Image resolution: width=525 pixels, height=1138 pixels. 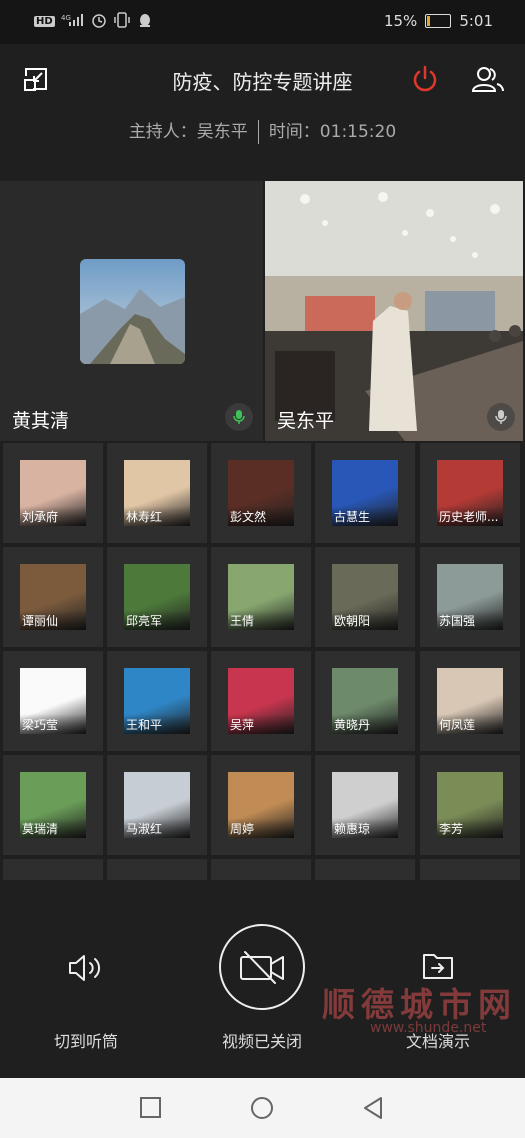 I want to click on watermark: 顺德城市网, so click(x=419, y=1004).